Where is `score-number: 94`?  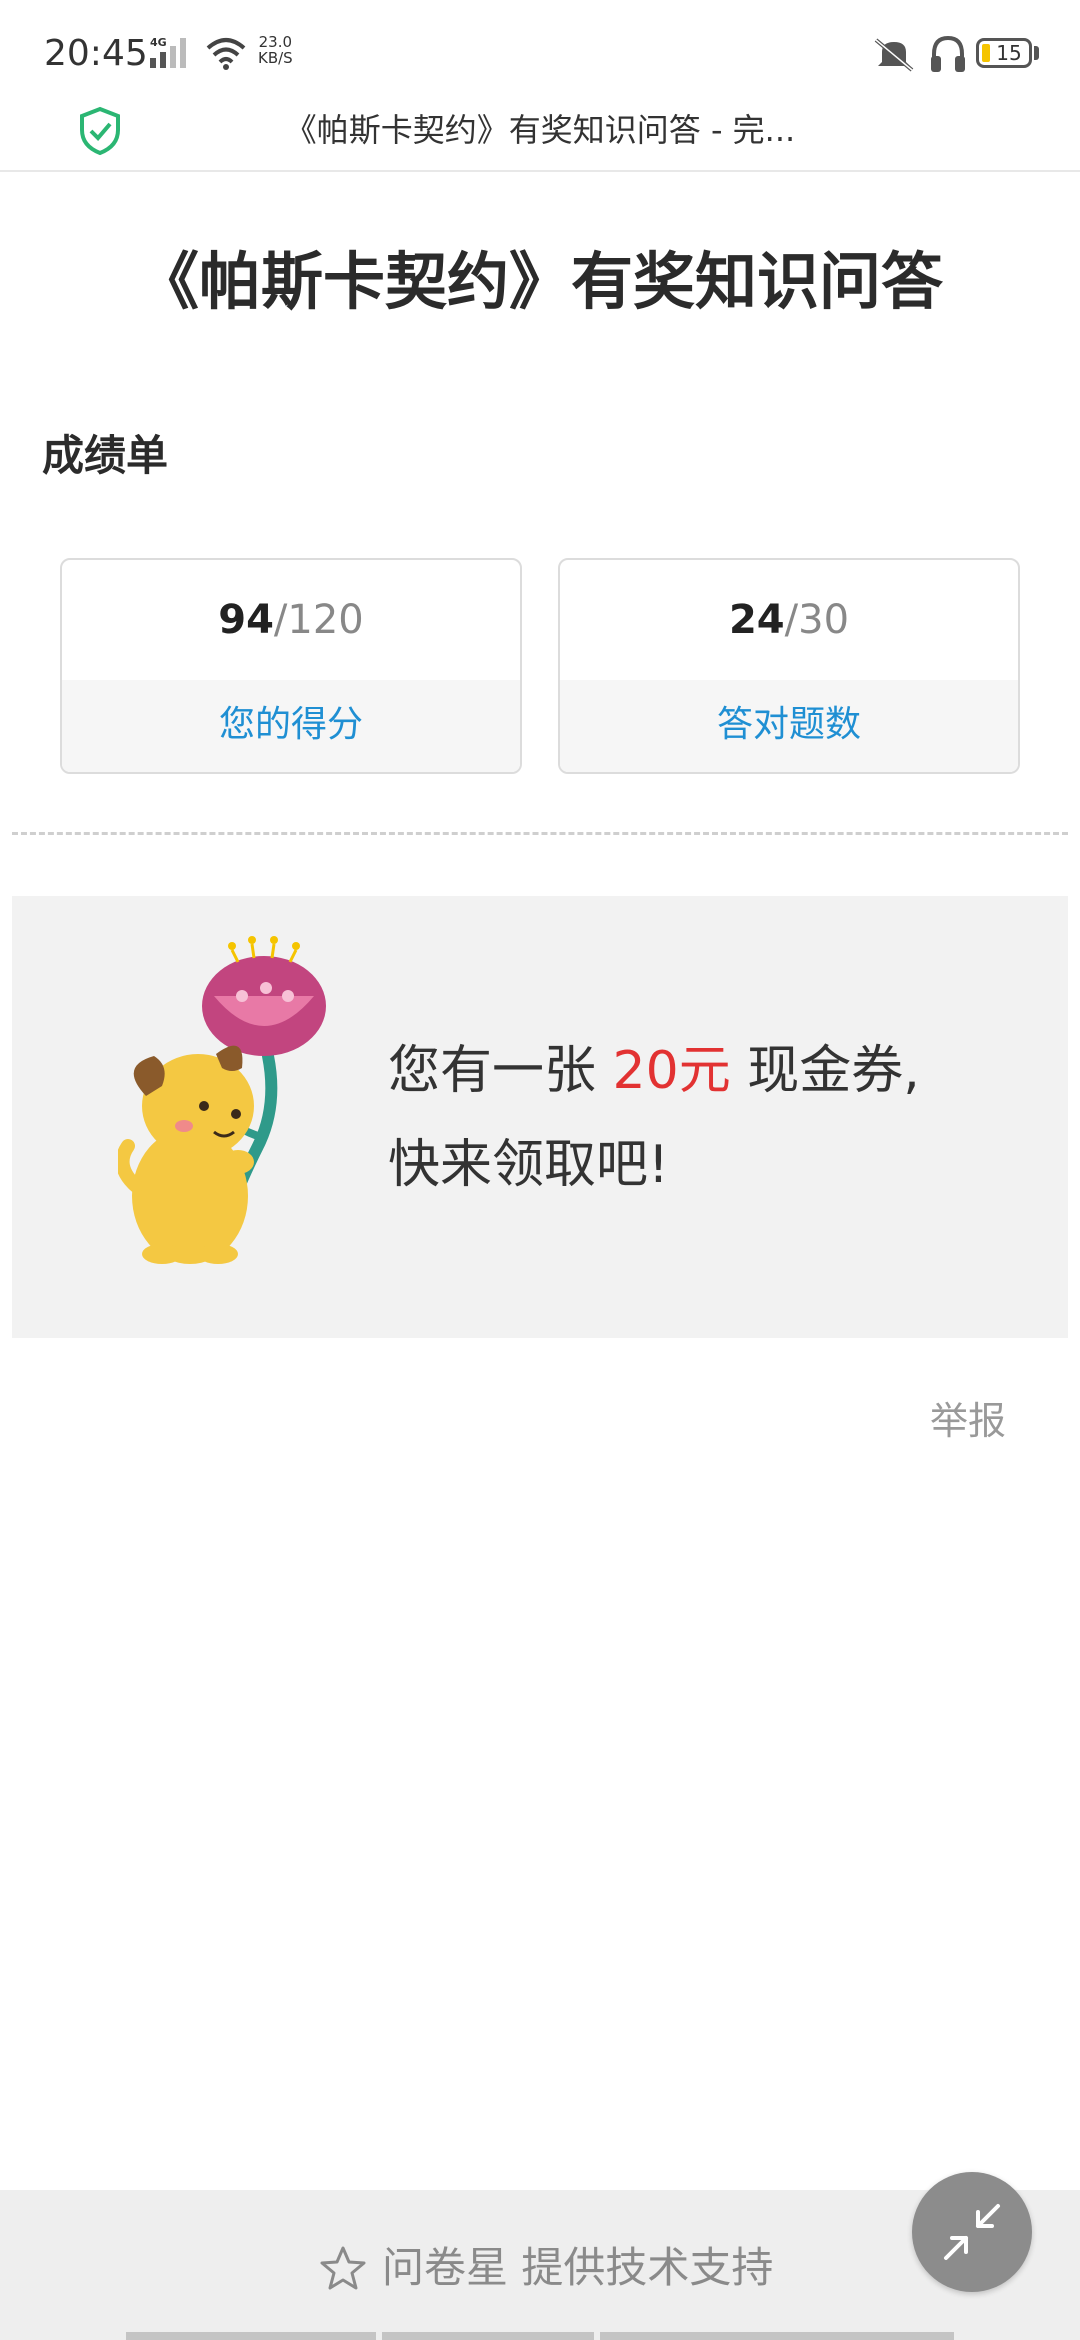 score-number: 94 is located at coordinates (246, 620).